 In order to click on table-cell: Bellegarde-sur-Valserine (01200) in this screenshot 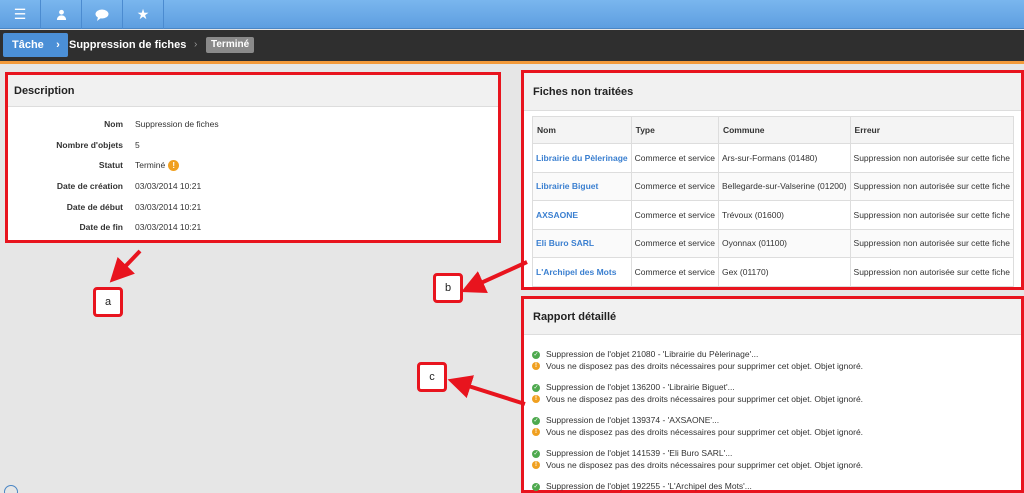, I will do `click(784, 186)`.